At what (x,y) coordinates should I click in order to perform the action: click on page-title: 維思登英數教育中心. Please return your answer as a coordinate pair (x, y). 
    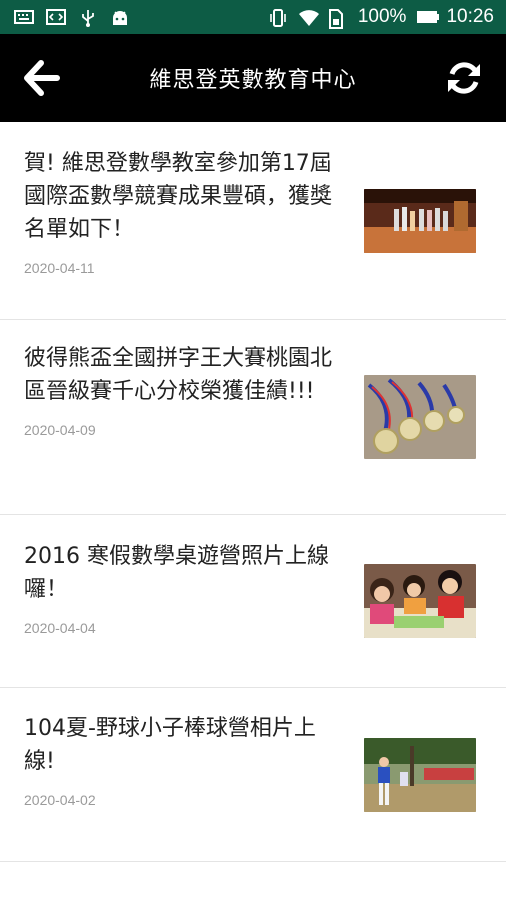
    Looking at the image, I should click on (253, 80).